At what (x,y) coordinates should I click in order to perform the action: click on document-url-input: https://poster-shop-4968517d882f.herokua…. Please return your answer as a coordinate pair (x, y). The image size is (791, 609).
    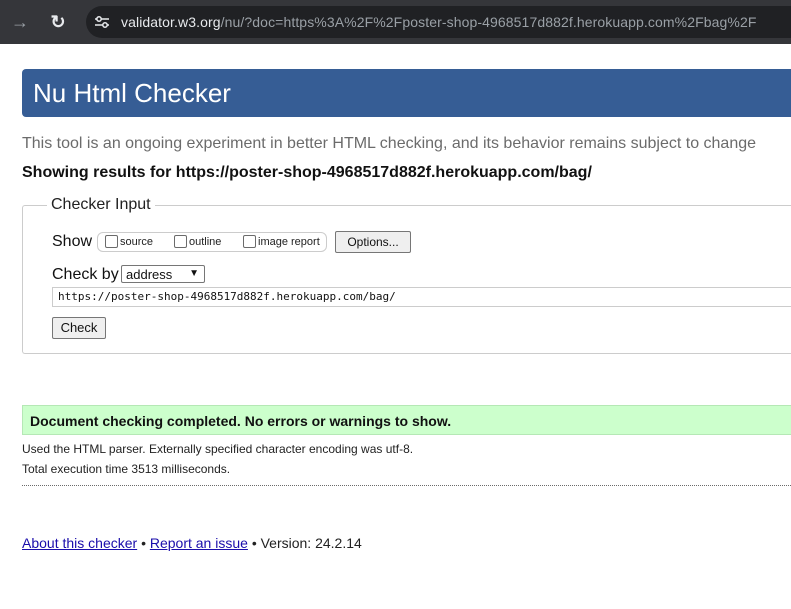
    Looking at the image, I should click on (421, 297).